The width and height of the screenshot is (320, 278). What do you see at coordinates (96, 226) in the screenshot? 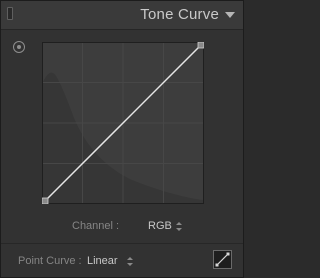
I see `channel-label: Channel :` at bounding box center [96, 226].